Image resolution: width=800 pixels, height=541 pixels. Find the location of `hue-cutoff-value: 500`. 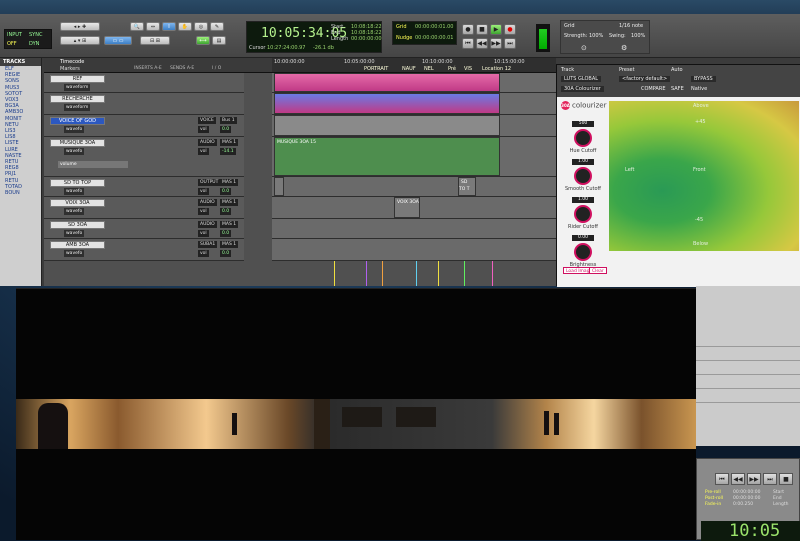

hue-cutoff-value: 500 is located at coordinates (583, 124).